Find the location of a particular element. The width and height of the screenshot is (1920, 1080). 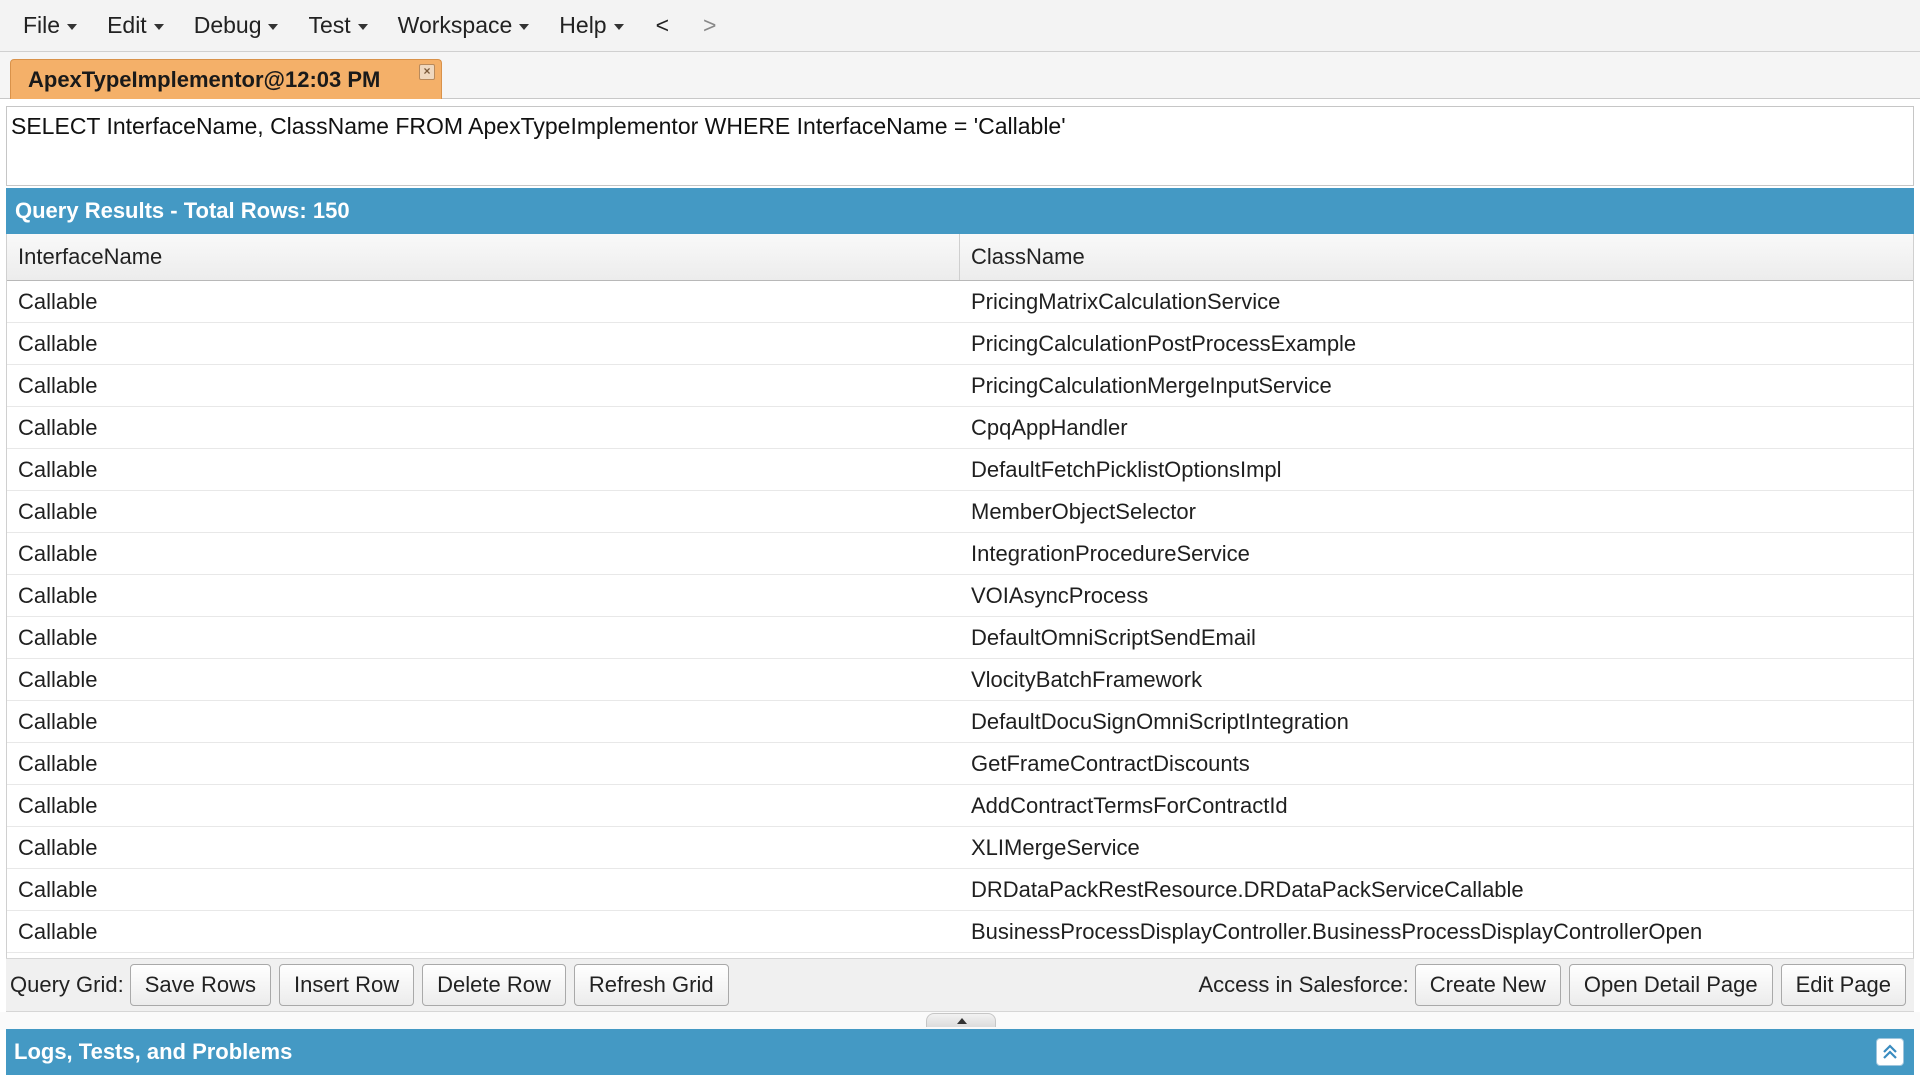

cell-classname: GetFrameContractDiscounts is located at coordinates (1436, 763).